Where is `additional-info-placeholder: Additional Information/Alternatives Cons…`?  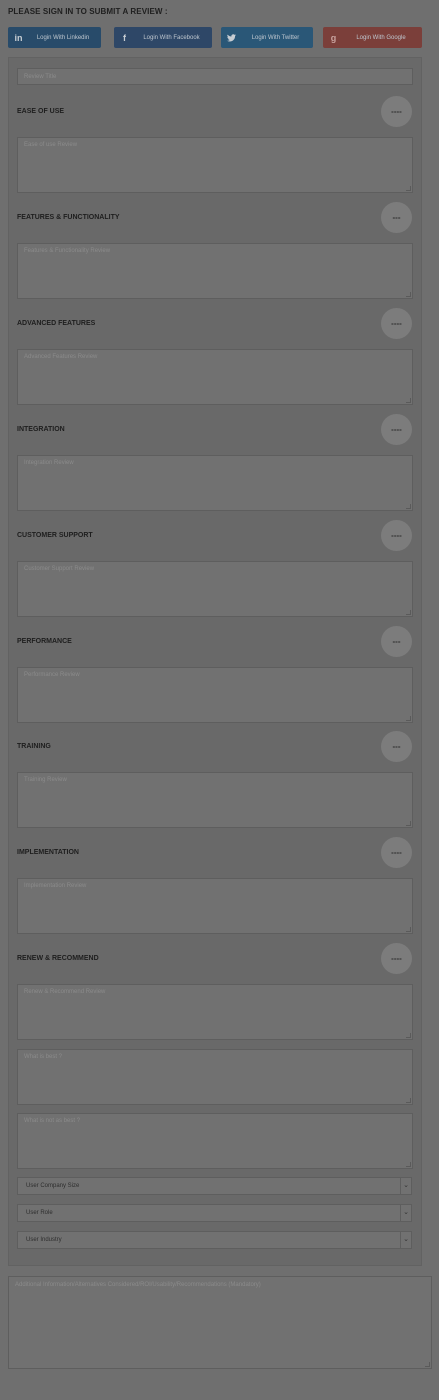
additional-info-placeholder: Additional Information/Alternatives Cons… is located at coordinates (138, 1285).